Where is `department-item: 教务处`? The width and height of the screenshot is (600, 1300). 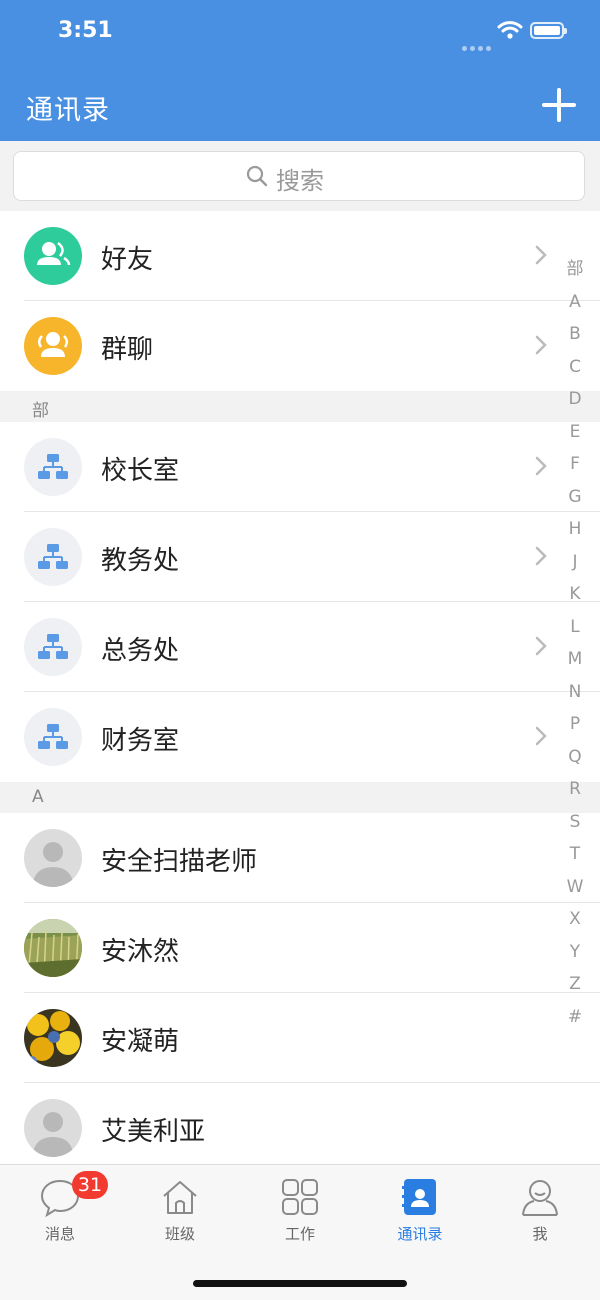 department-item: 教务处 is located at coordinates (300, 557).